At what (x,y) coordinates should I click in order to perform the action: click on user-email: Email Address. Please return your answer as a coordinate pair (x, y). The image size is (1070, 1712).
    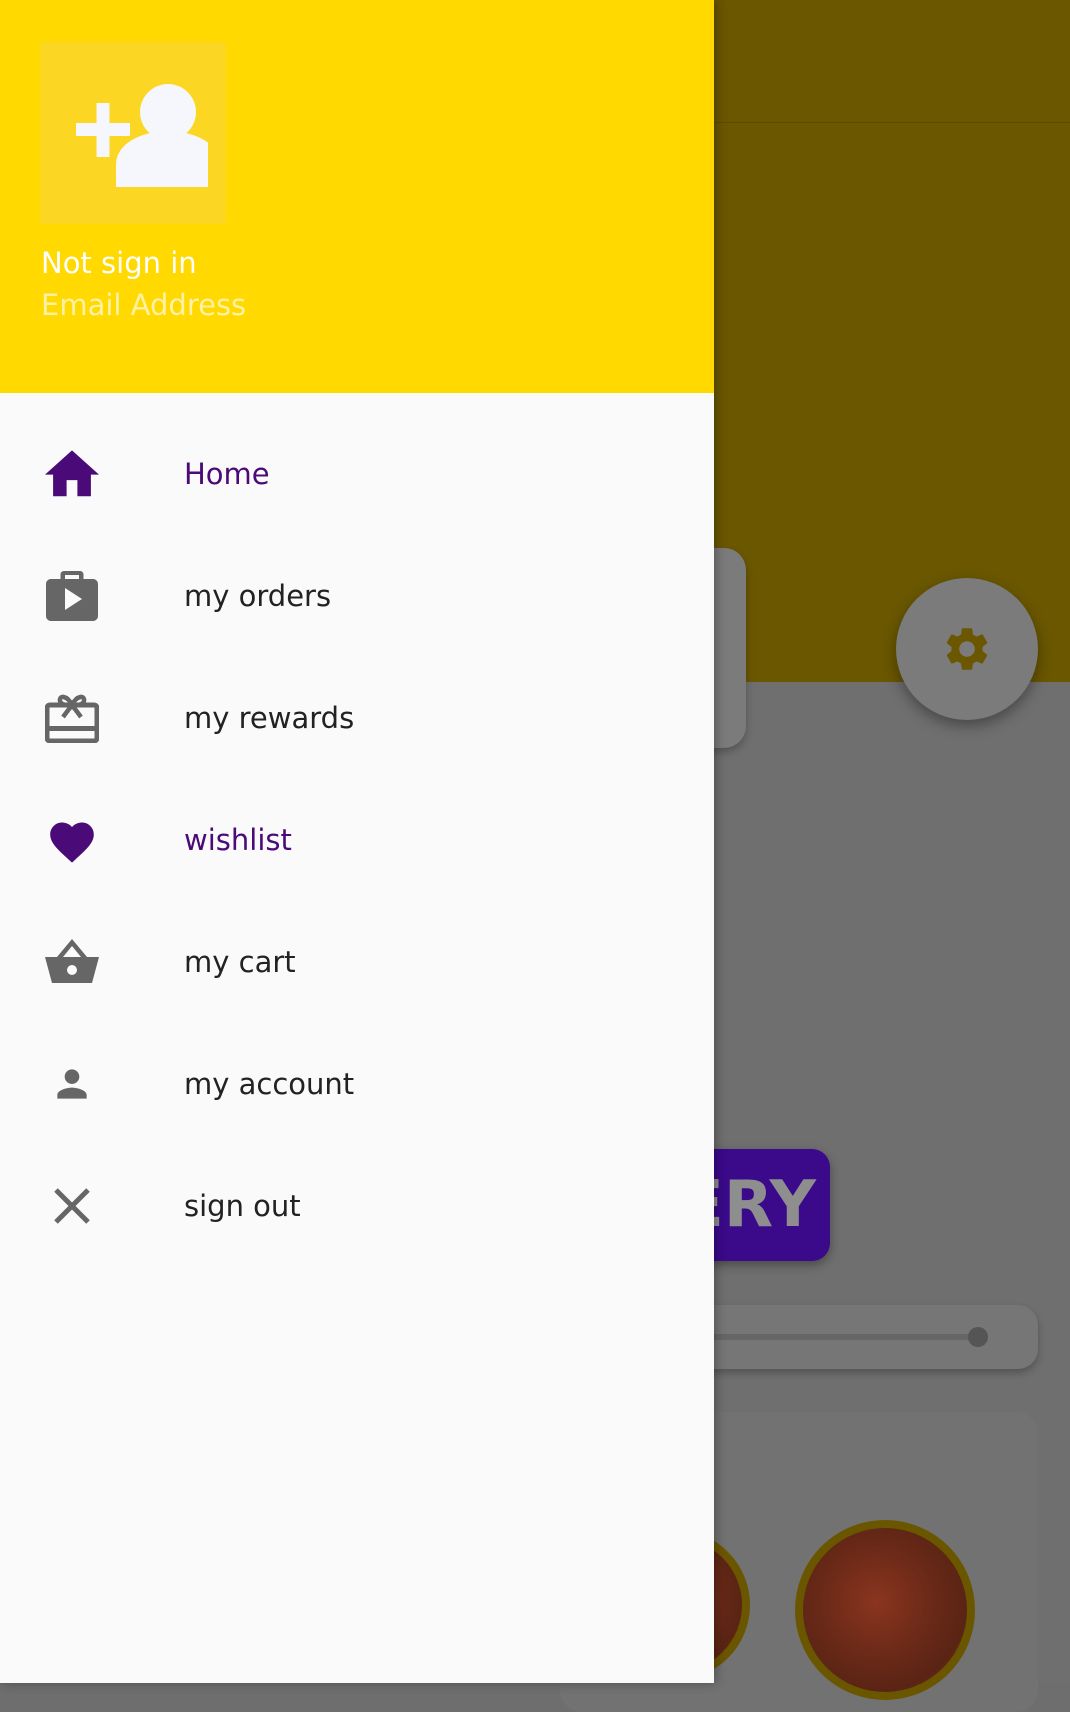
    Looking at the image, I should click on (144, 305).